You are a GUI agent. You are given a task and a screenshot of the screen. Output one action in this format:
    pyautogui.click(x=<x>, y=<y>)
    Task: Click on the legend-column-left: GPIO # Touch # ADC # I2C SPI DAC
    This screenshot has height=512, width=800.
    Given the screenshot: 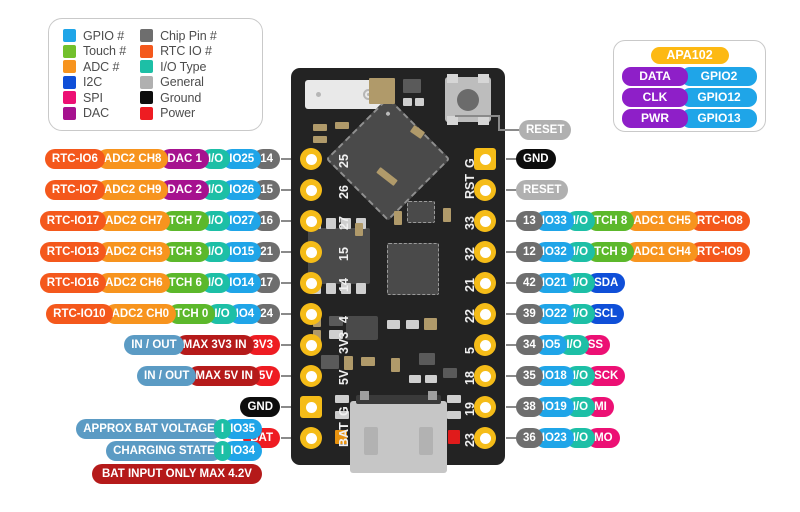 What is the action you would take?
    pyautogui.click(x=94, y=74)
    